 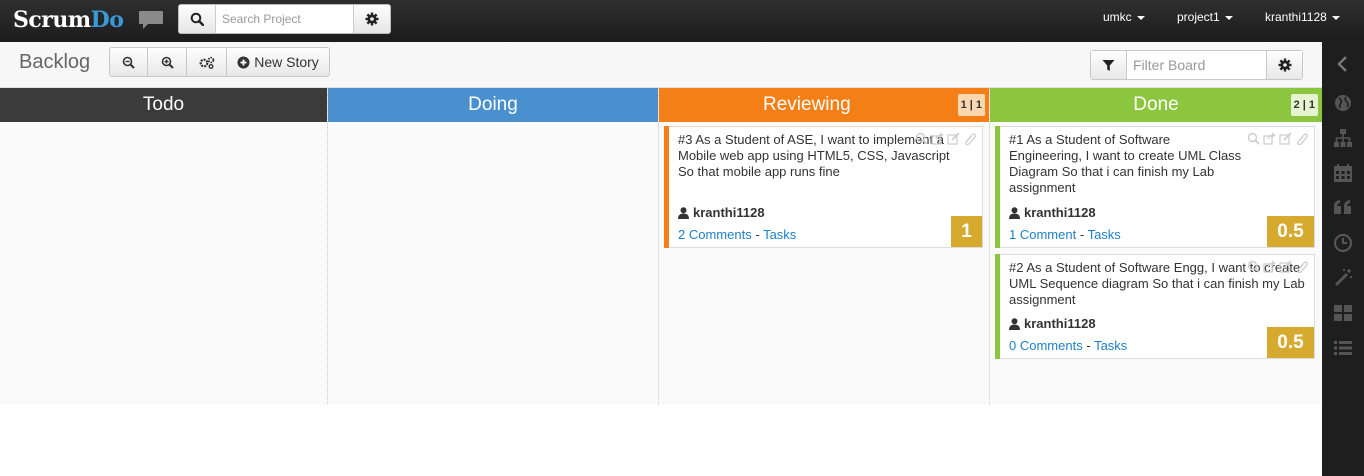 I want to click on search-button, so click(x=197, y=19).